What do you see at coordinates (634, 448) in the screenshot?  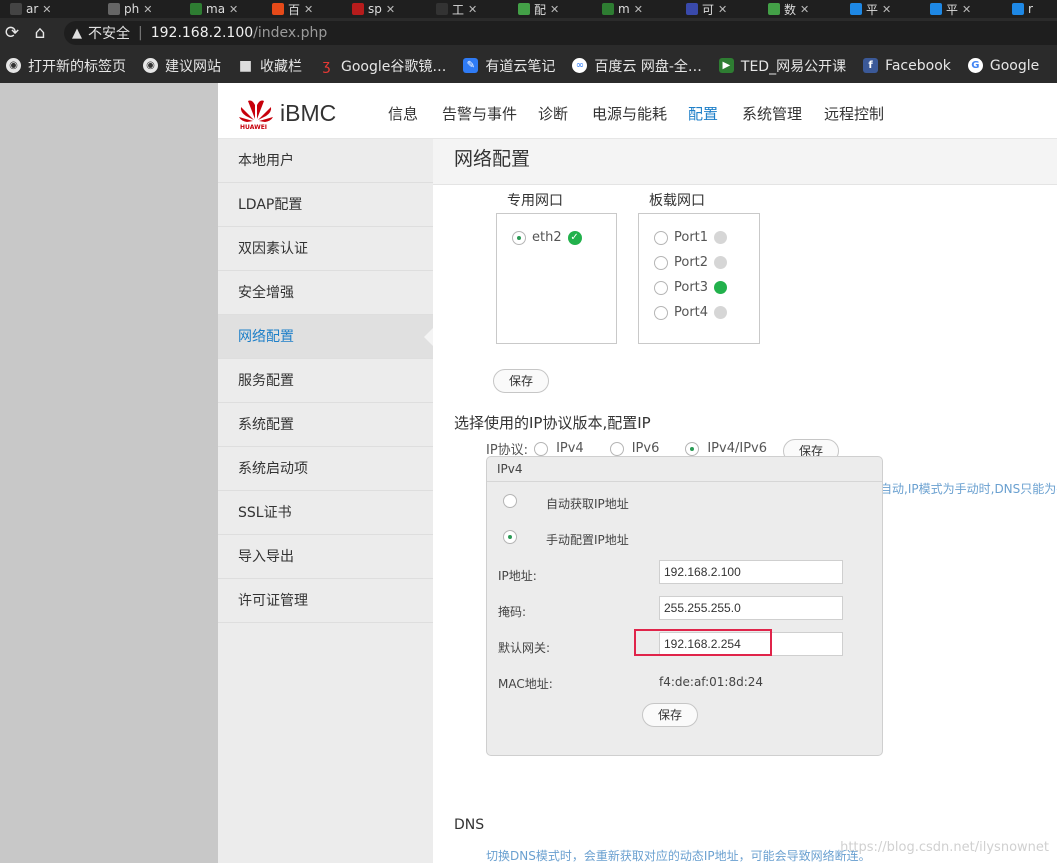 I see `ip-option-ipv6: IPv6` at bounding box center [634, 448].